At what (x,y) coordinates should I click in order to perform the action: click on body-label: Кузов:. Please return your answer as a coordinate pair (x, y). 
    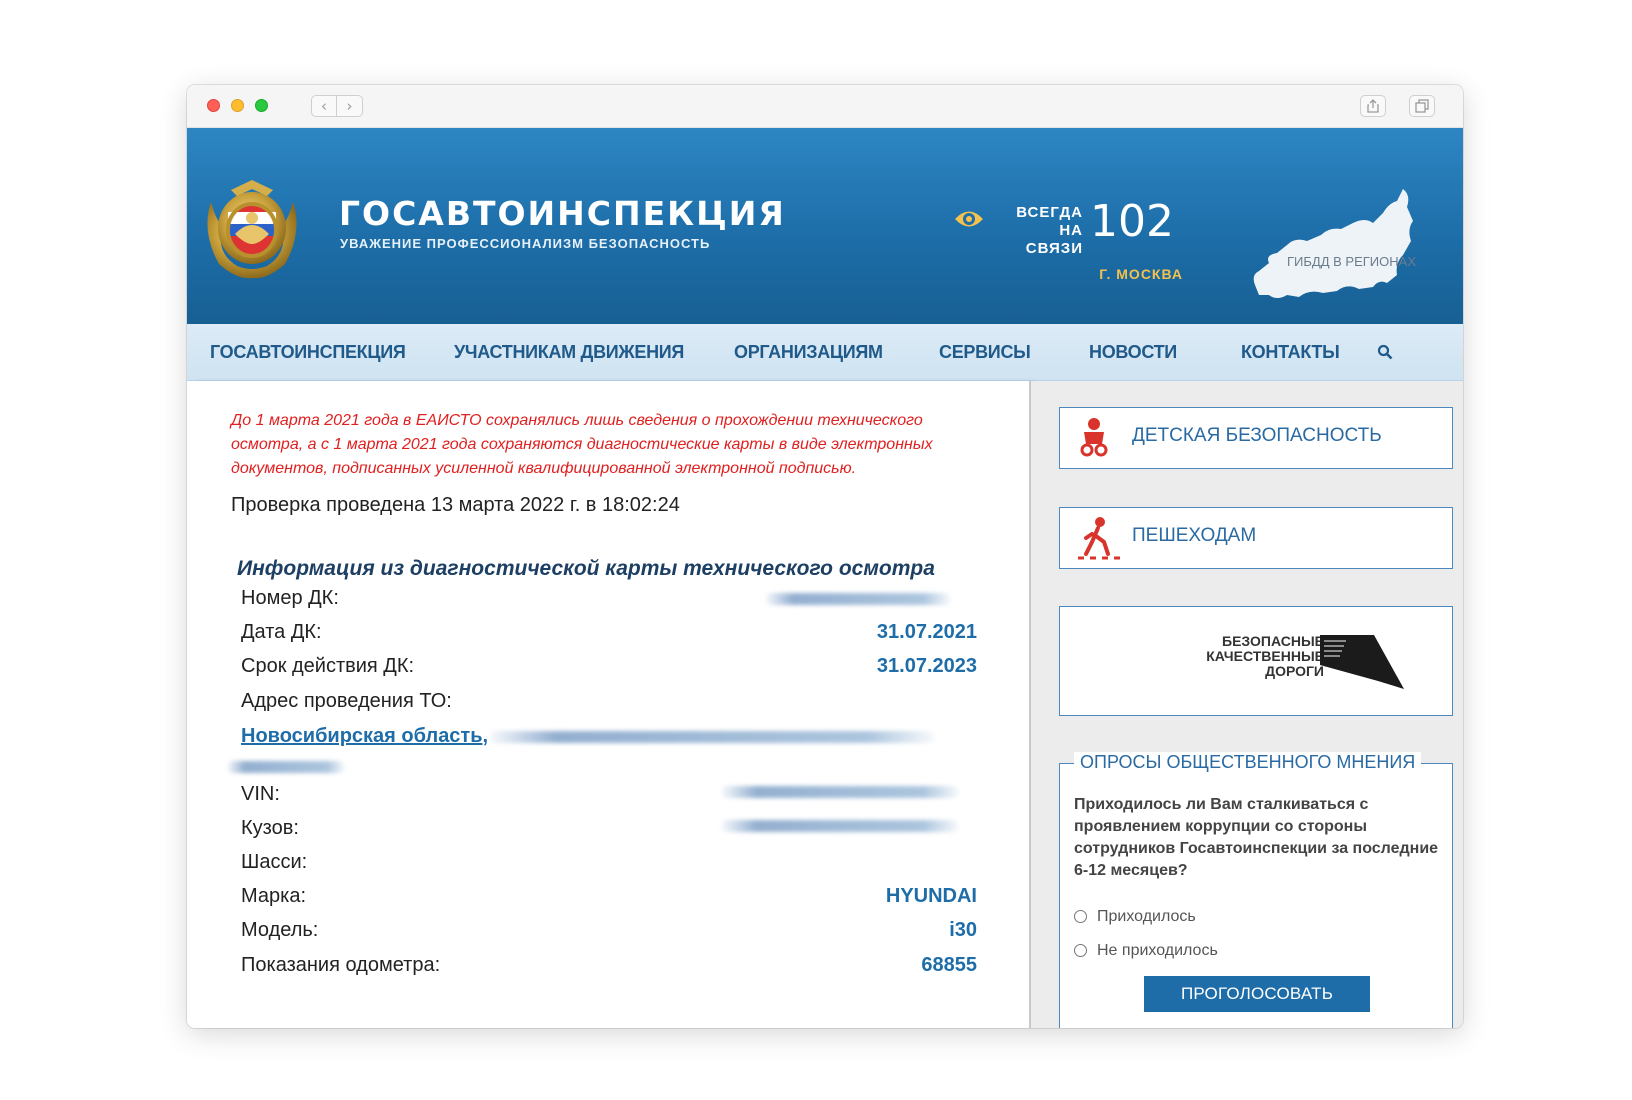
    Looking at the image, I should click on (270, 828).